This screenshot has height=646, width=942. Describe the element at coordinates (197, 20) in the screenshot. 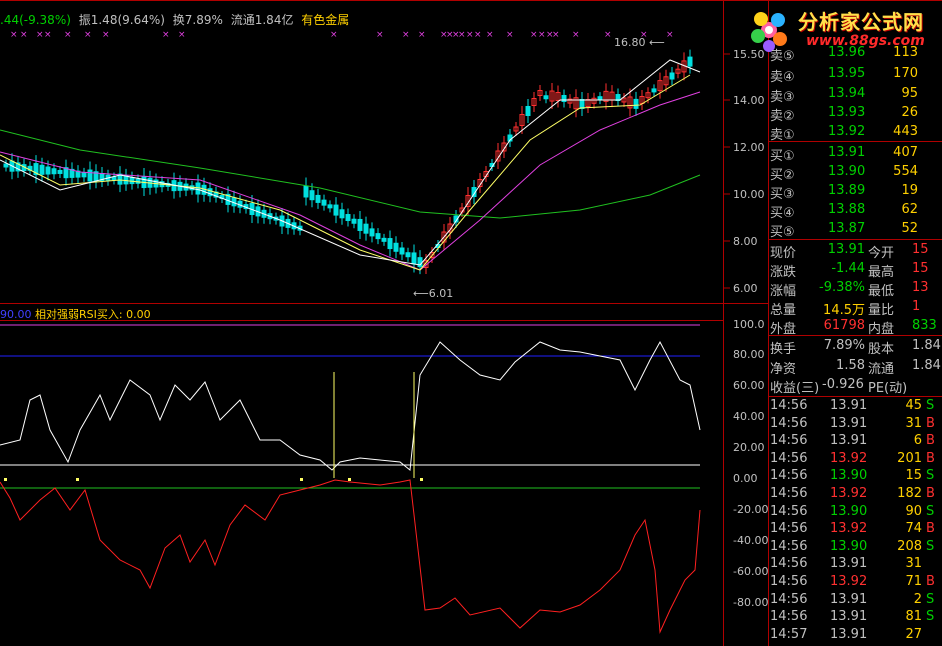

I see `header-turnover: 换7.89%` at that location.